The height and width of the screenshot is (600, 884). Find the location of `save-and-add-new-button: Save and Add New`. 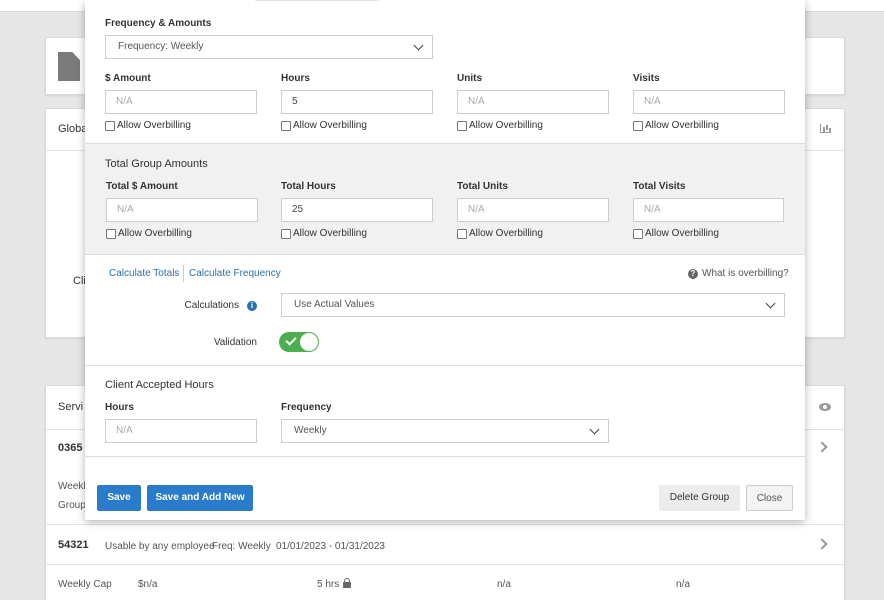

save-and-add-new-button: Save and Add New is located at coordinates (200, 498).